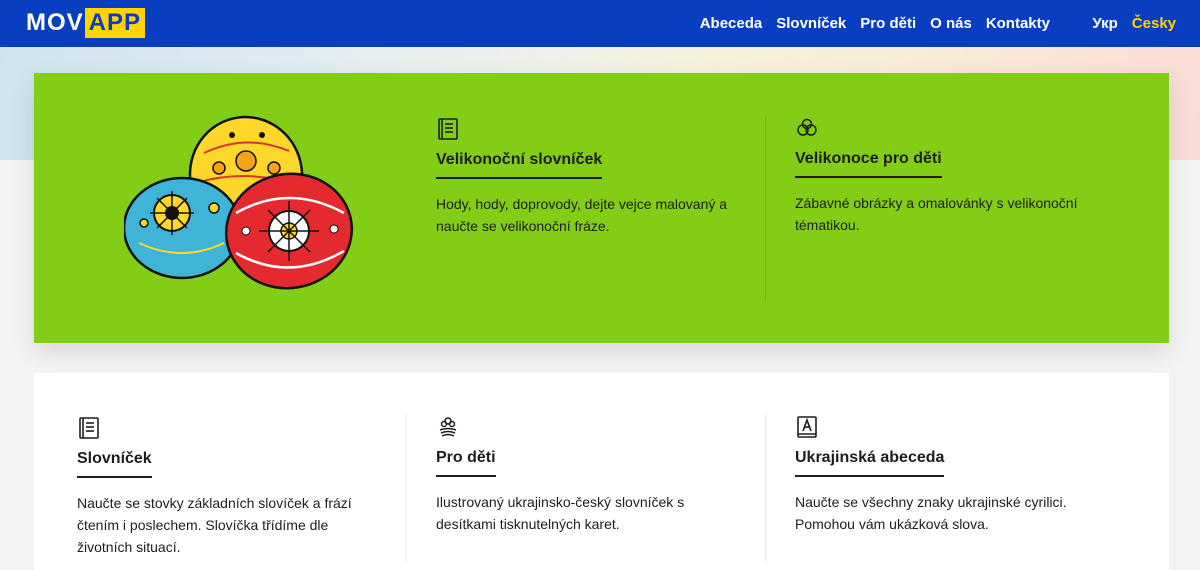 The image size is (1200, 570). What do you see at coordinates (448, 427) in the screenshot?
I see `flower-icon` at bounding box center [448, 427].